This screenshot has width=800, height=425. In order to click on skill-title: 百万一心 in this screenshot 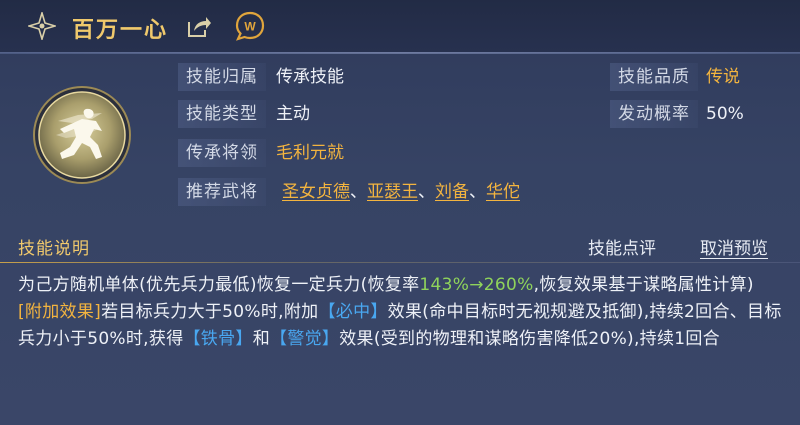, I will do `click(120, 30)`.